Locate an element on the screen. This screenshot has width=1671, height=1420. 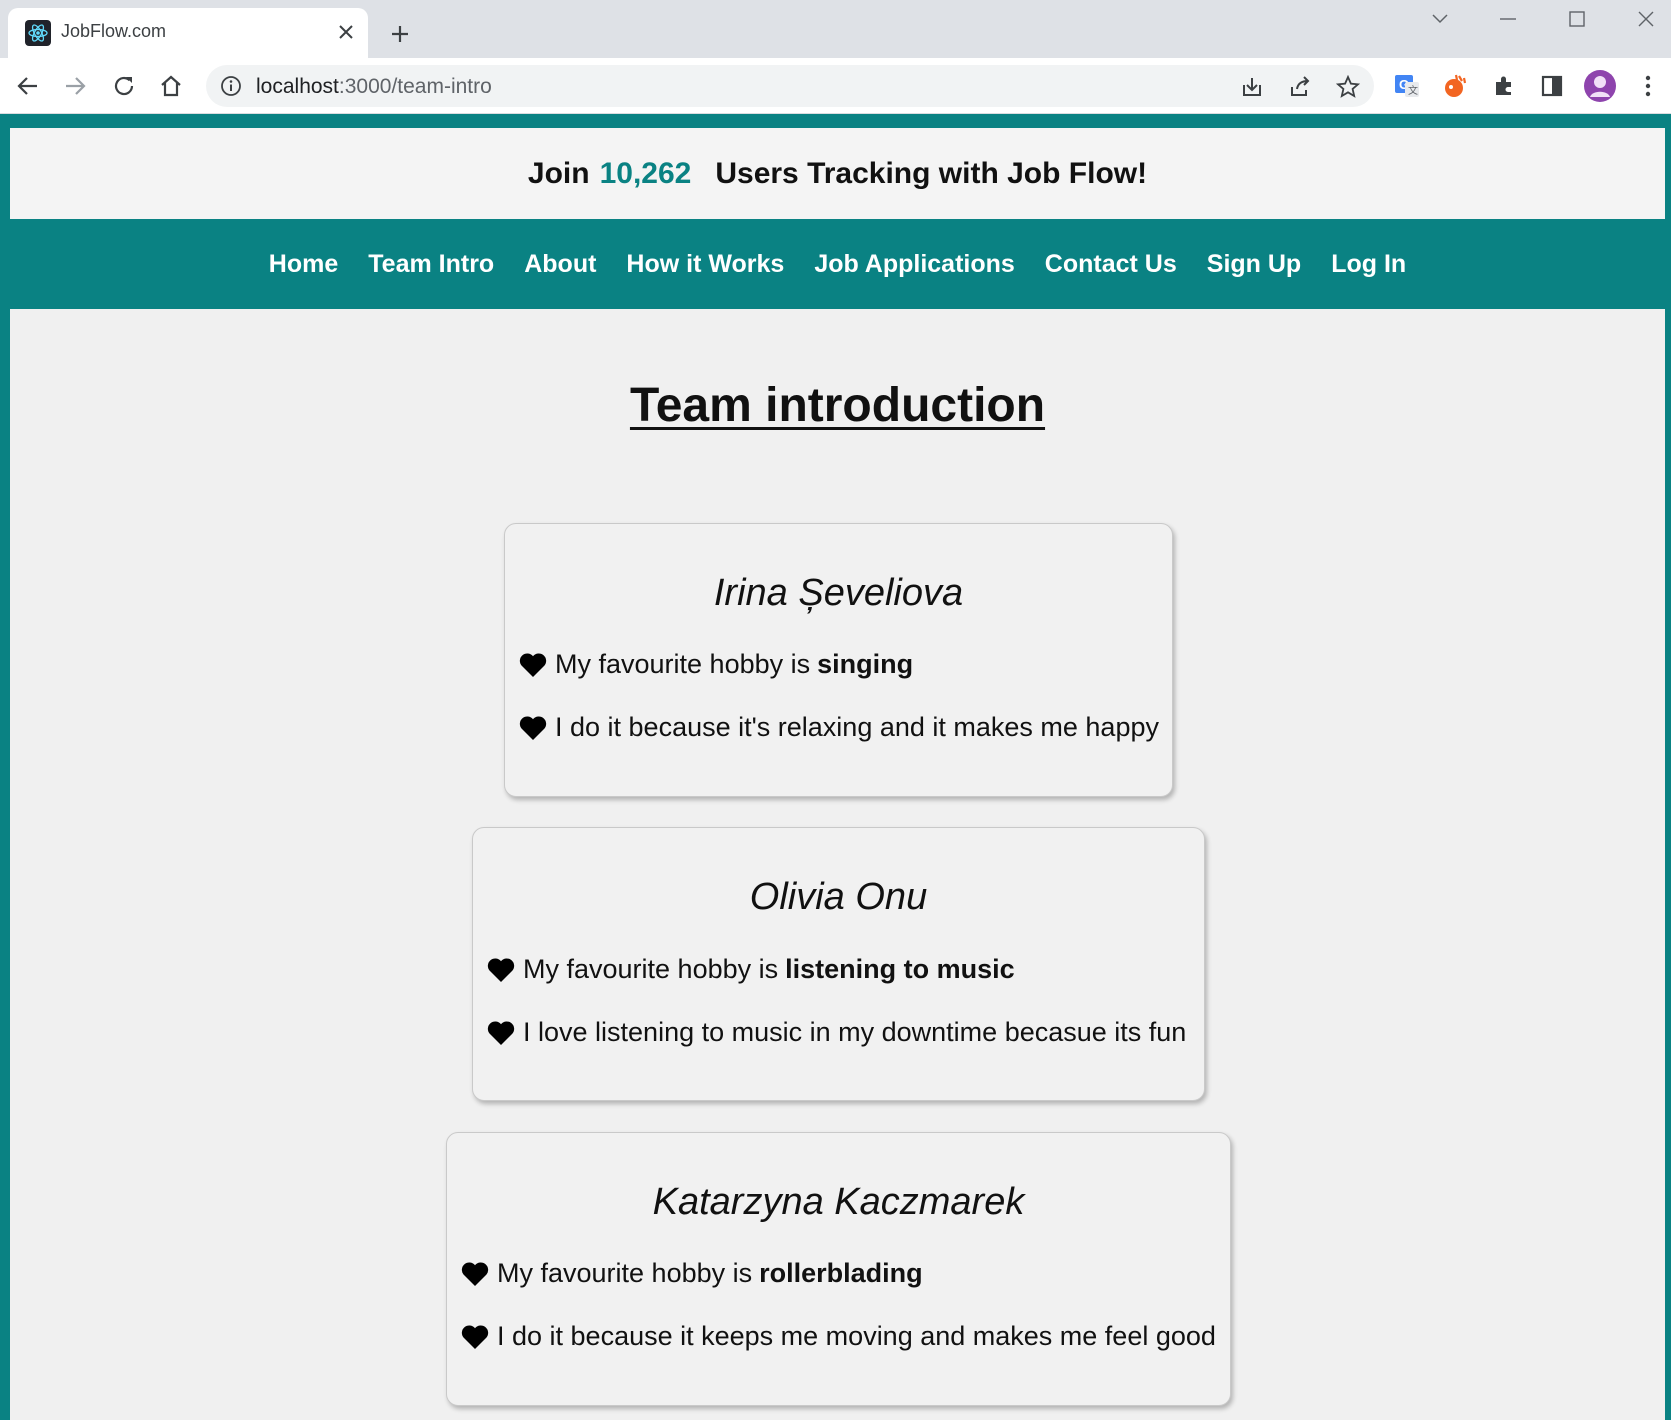
nav-how-it-works: How it Works is located at coordinates (705, 264).